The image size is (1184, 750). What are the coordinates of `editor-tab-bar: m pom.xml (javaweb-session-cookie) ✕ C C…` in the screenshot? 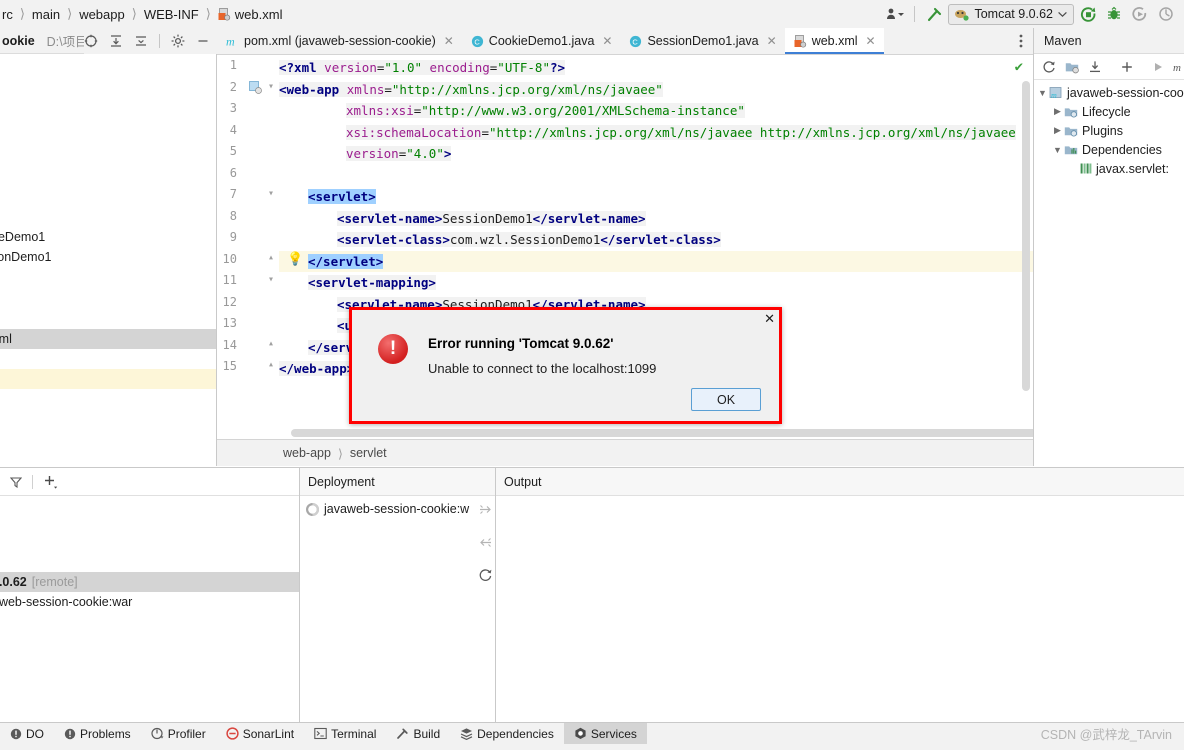 It's located at (625, 41).